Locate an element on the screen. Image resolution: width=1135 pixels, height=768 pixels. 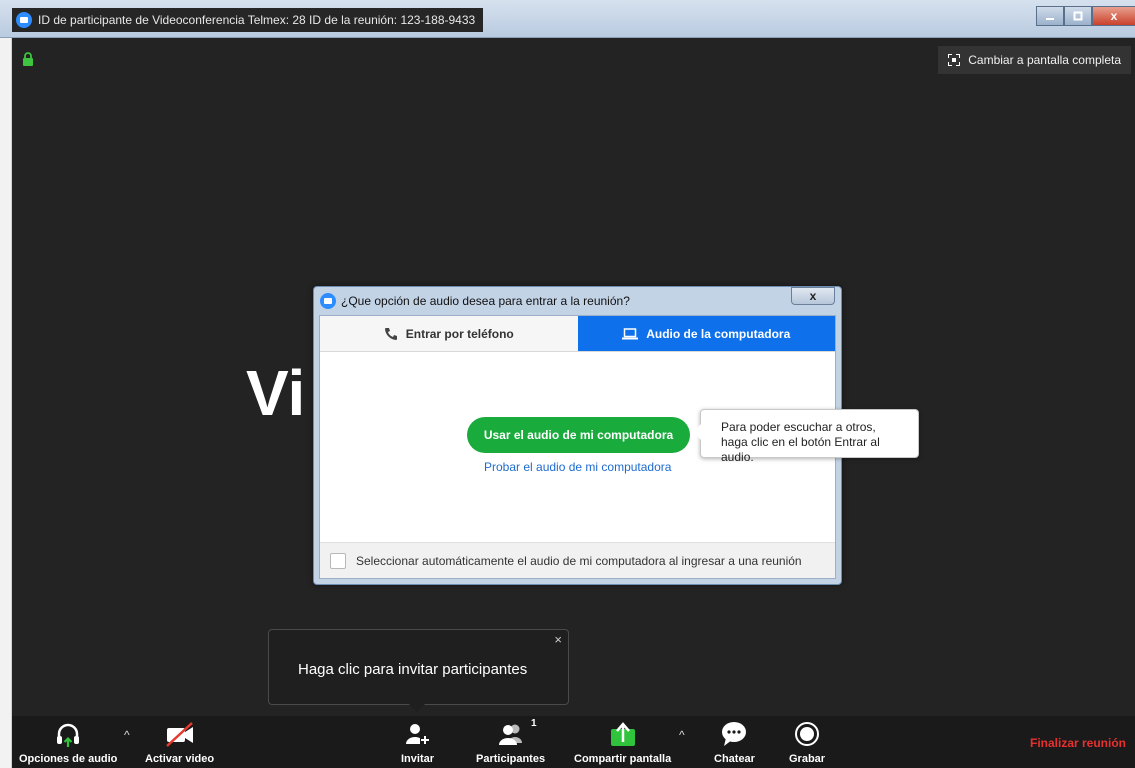
participants-icon-wrap: 1 is located at coordinates (516, 733).